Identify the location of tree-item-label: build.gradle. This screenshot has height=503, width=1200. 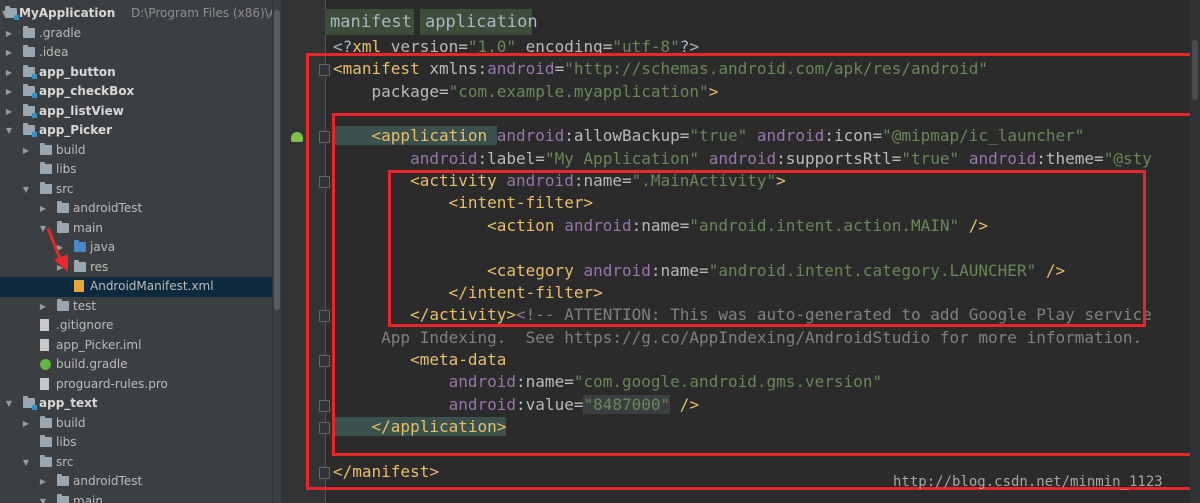
(92, 364).